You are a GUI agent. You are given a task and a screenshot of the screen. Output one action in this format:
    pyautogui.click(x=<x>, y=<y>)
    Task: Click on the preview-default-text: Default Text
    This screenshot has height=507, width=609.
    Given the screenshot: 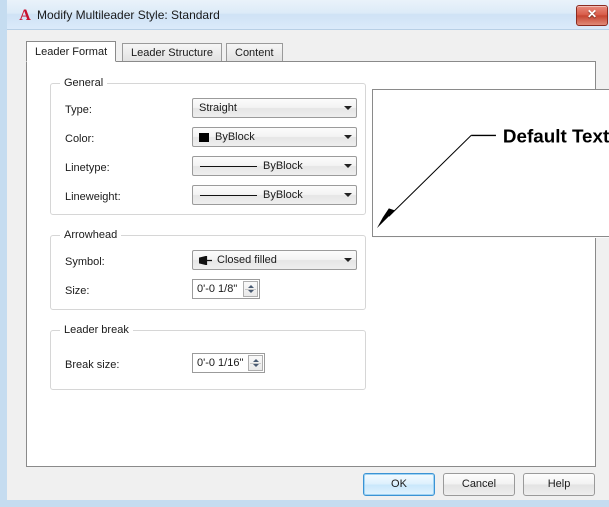 What is the action you would take?
    pyautogui.click(x=556, y=135)
    